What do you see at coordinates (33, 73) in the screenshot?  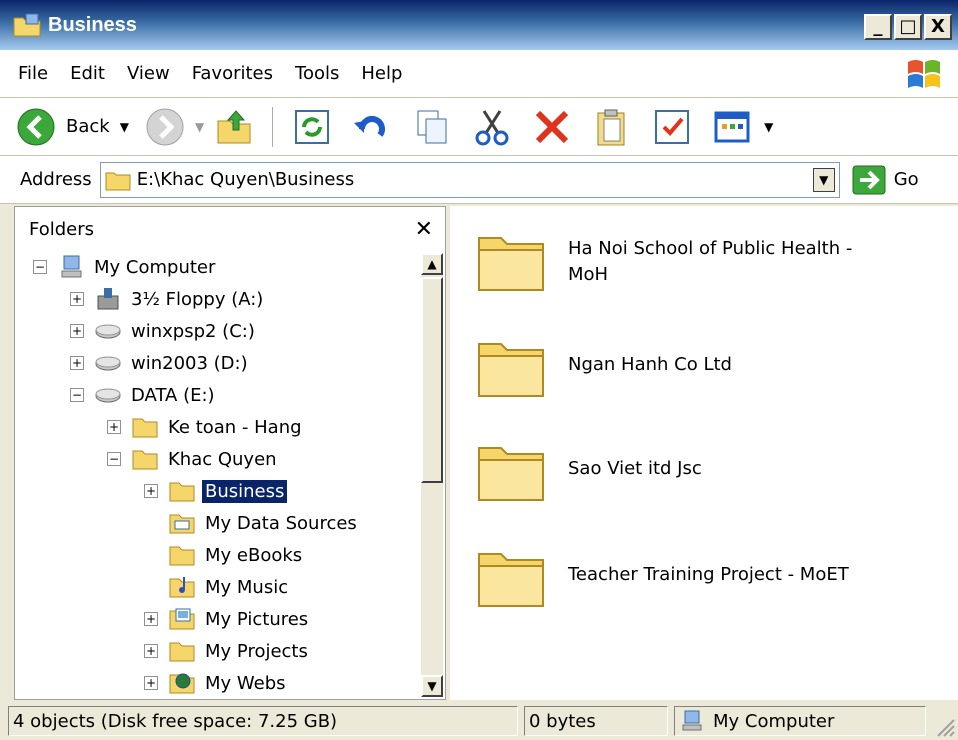 I see `menu-file: File` at bounding box center [33, 73].